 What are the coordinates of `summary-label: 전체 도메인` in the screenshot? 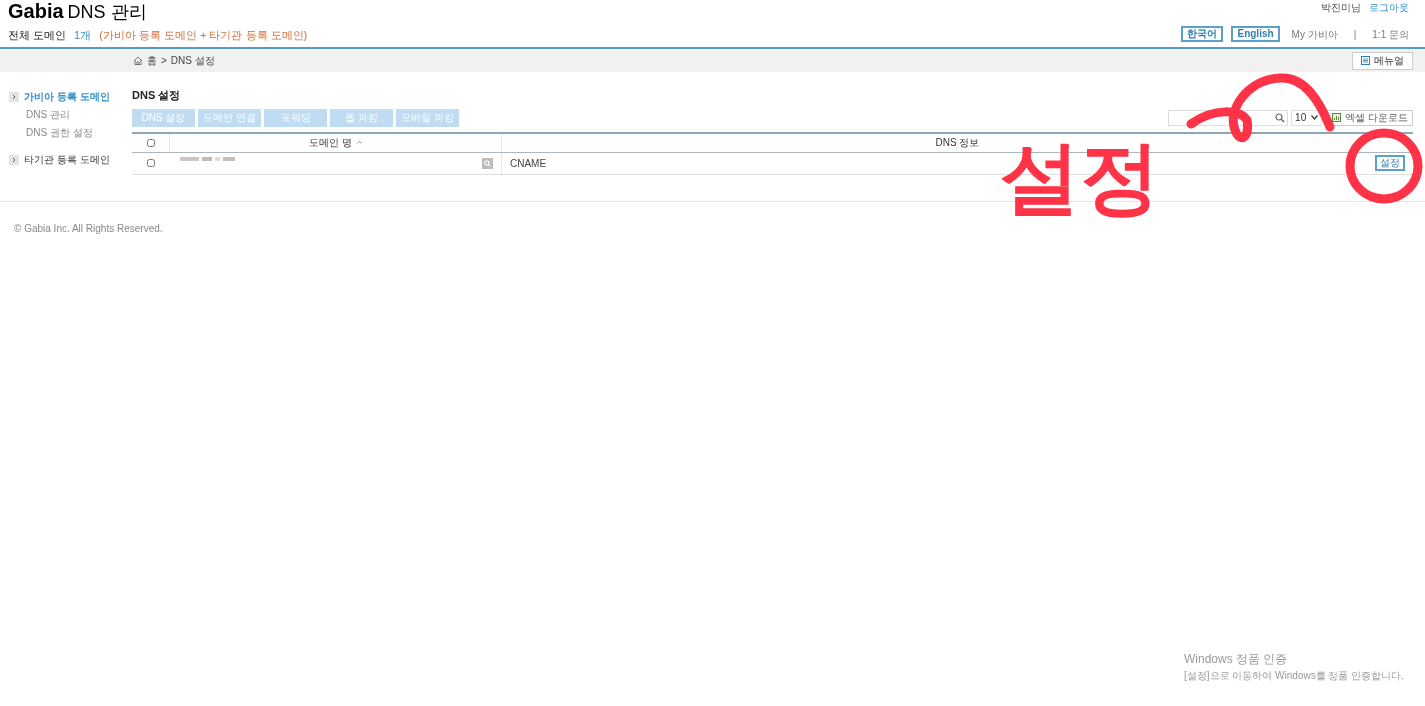 It's located at (37, 35).